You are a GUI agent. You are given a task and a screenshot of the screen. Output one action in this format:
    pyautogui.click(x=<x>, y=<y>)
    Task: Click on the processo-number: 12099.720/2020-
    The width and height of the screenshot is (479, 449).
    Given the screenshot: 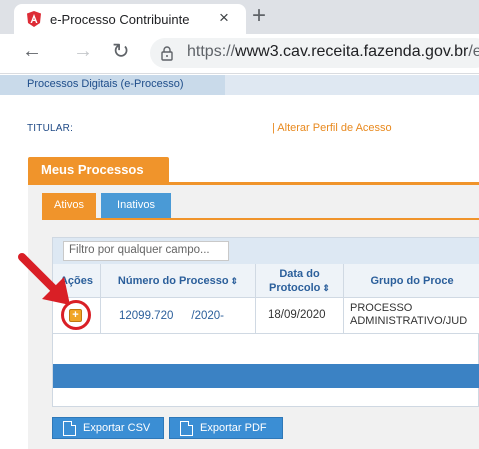 What is the action you would take?
    pyautogui.click(x=180, y=316)
    